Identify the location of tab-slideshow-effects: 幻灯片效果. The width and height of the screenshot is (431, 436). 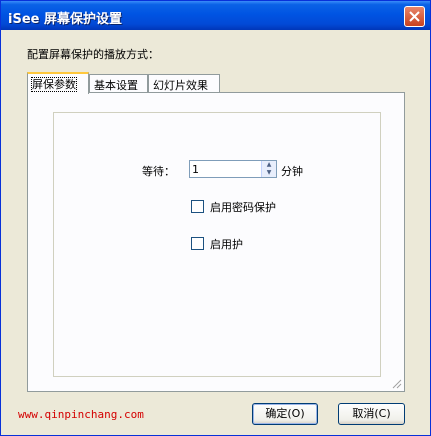
(184, 83).